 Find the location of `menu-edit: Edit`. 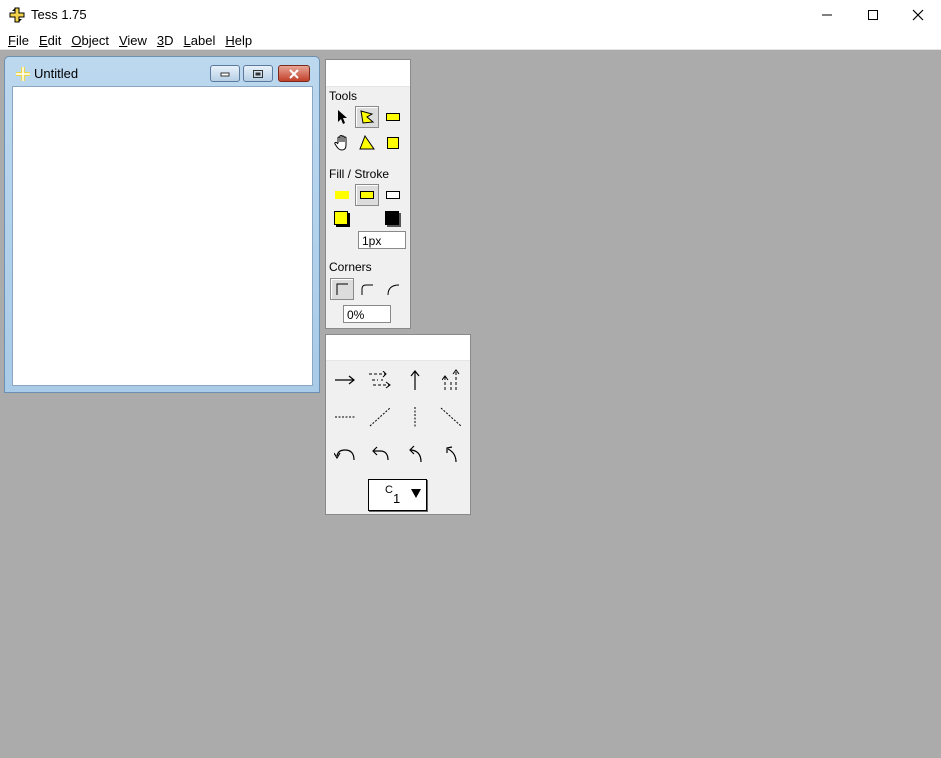

menu-edit: Edit is located at coordinates (50, 40).